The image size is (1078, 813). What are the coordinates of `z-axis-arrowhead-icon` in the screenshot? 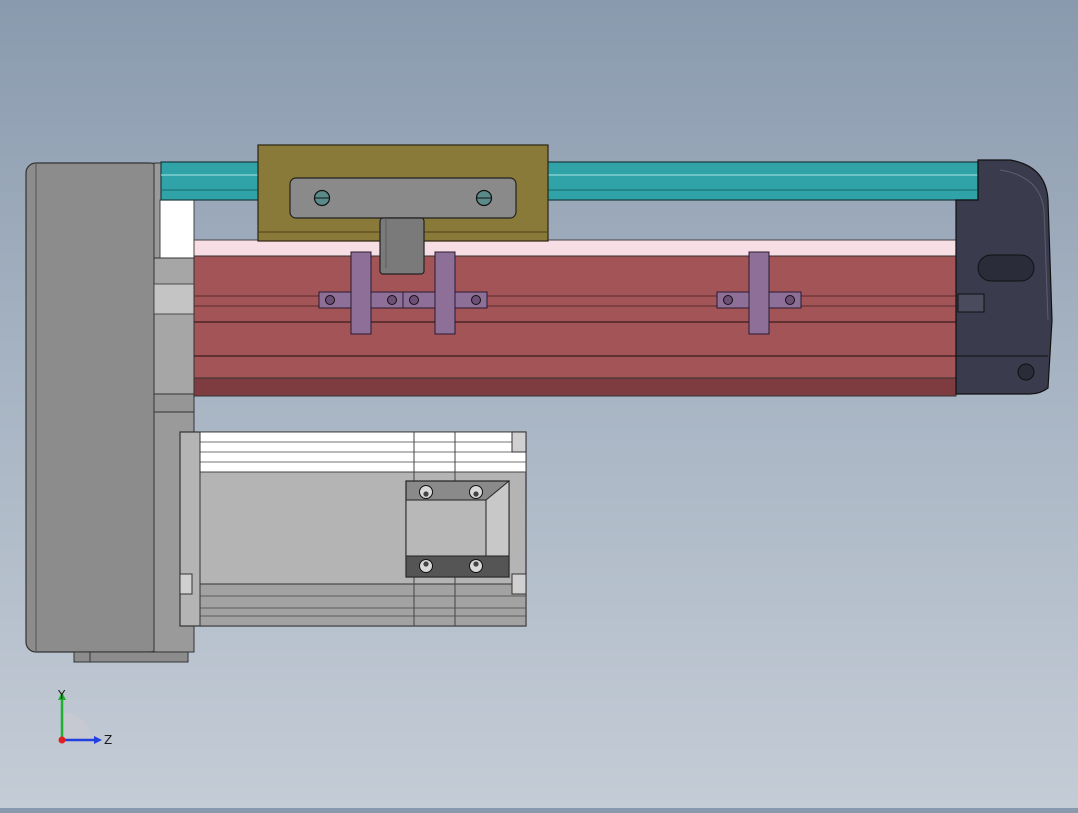 It's located at (98, 740).